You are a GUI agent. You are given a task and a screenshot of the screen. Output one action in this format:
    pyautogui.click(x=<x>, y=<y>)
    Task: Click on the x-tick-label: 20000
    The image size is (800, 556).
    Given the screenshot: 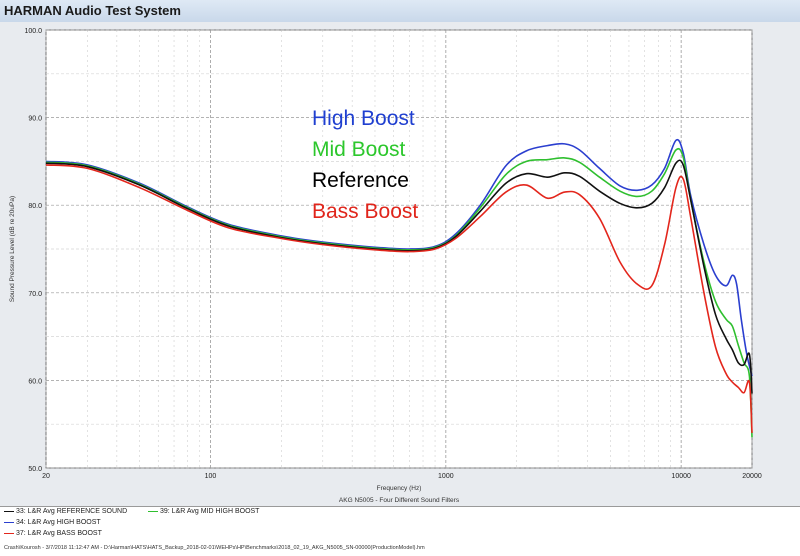 What is the action you would take?
    pyautogui.click(x=752, y=476)
    